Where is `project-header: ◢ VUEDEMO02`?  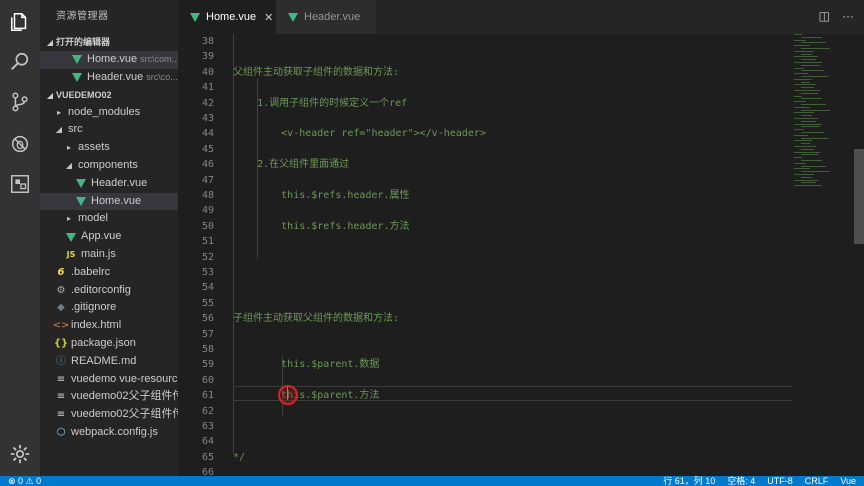 project-header: ◢ VUEDEMO02 is located at coordinates (109, 95).